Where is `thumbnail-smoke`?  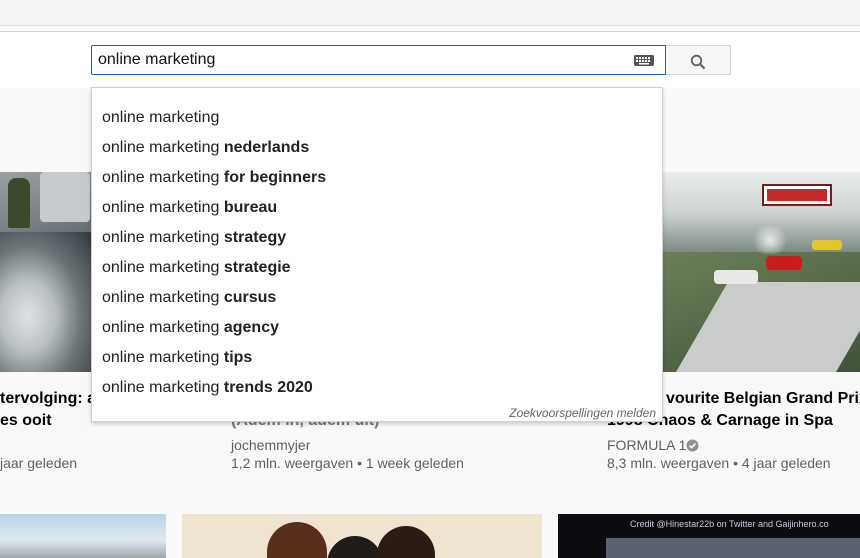 thumbnail-smoke is located at coordinates (770, 240).